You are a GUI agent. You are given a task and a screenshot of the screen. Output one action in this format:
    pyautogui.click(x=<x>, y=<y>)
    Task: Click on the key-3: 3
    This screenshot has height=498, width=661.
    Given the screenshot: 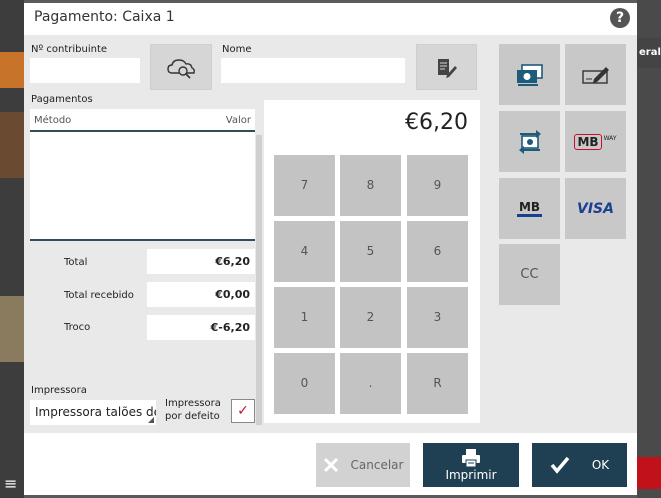 What is the action you would take?
    pyautogui.click(x=437, y=317)
    